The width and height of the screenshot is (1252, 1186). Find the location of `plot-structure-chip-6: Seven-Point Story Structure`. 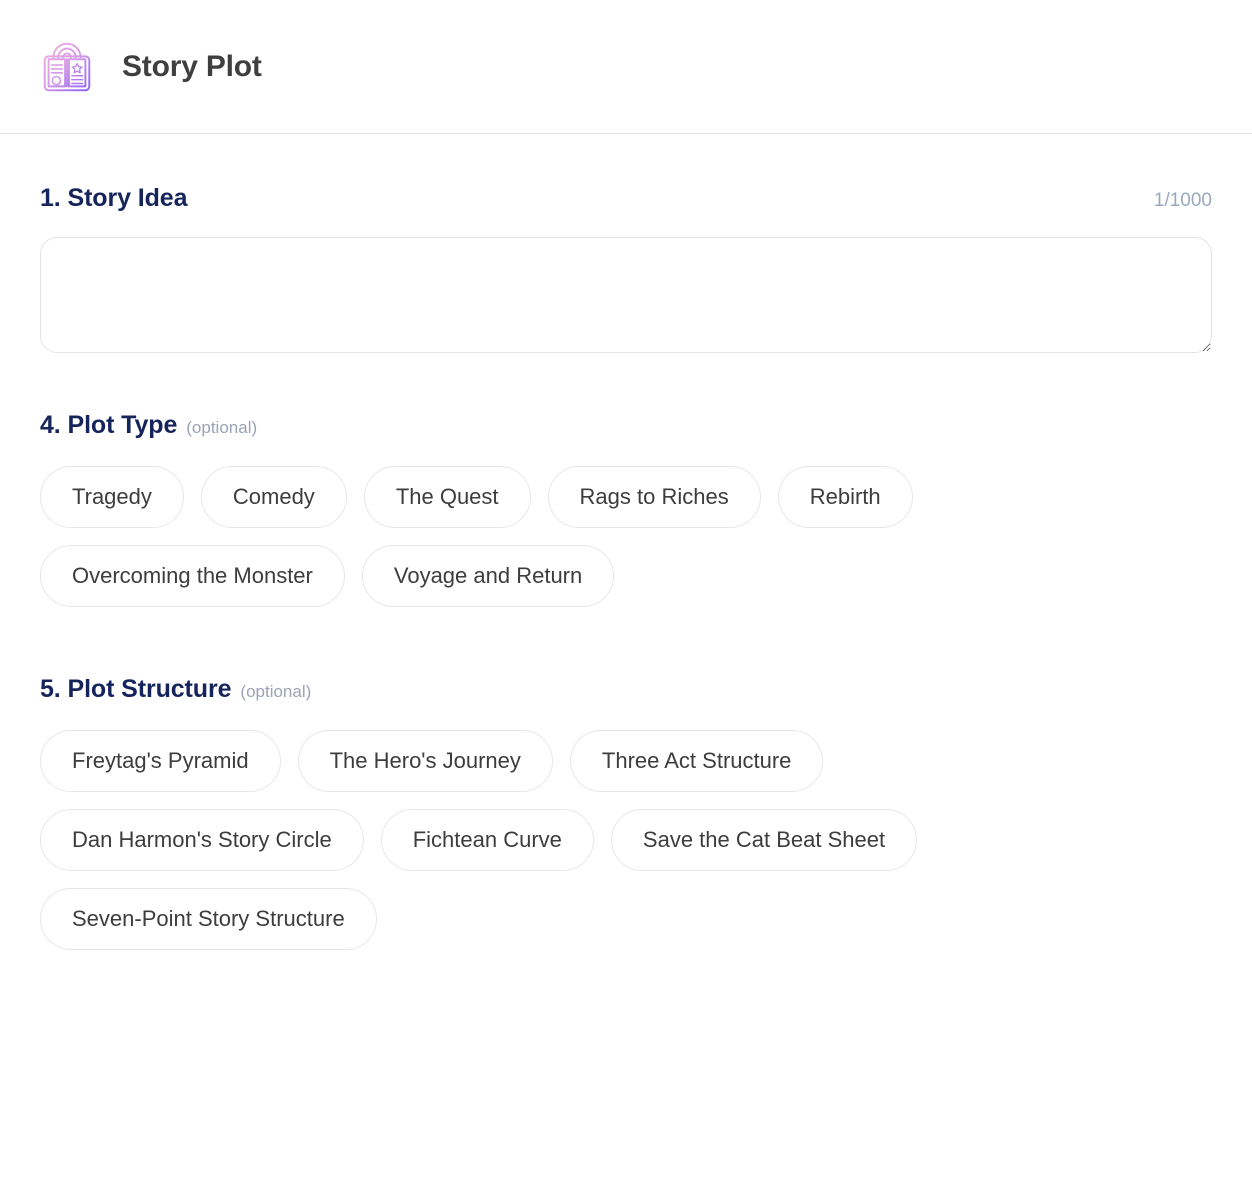

plot-structure-chip-6: Seven-Point Story Structure is located at coordinates (208, 919).